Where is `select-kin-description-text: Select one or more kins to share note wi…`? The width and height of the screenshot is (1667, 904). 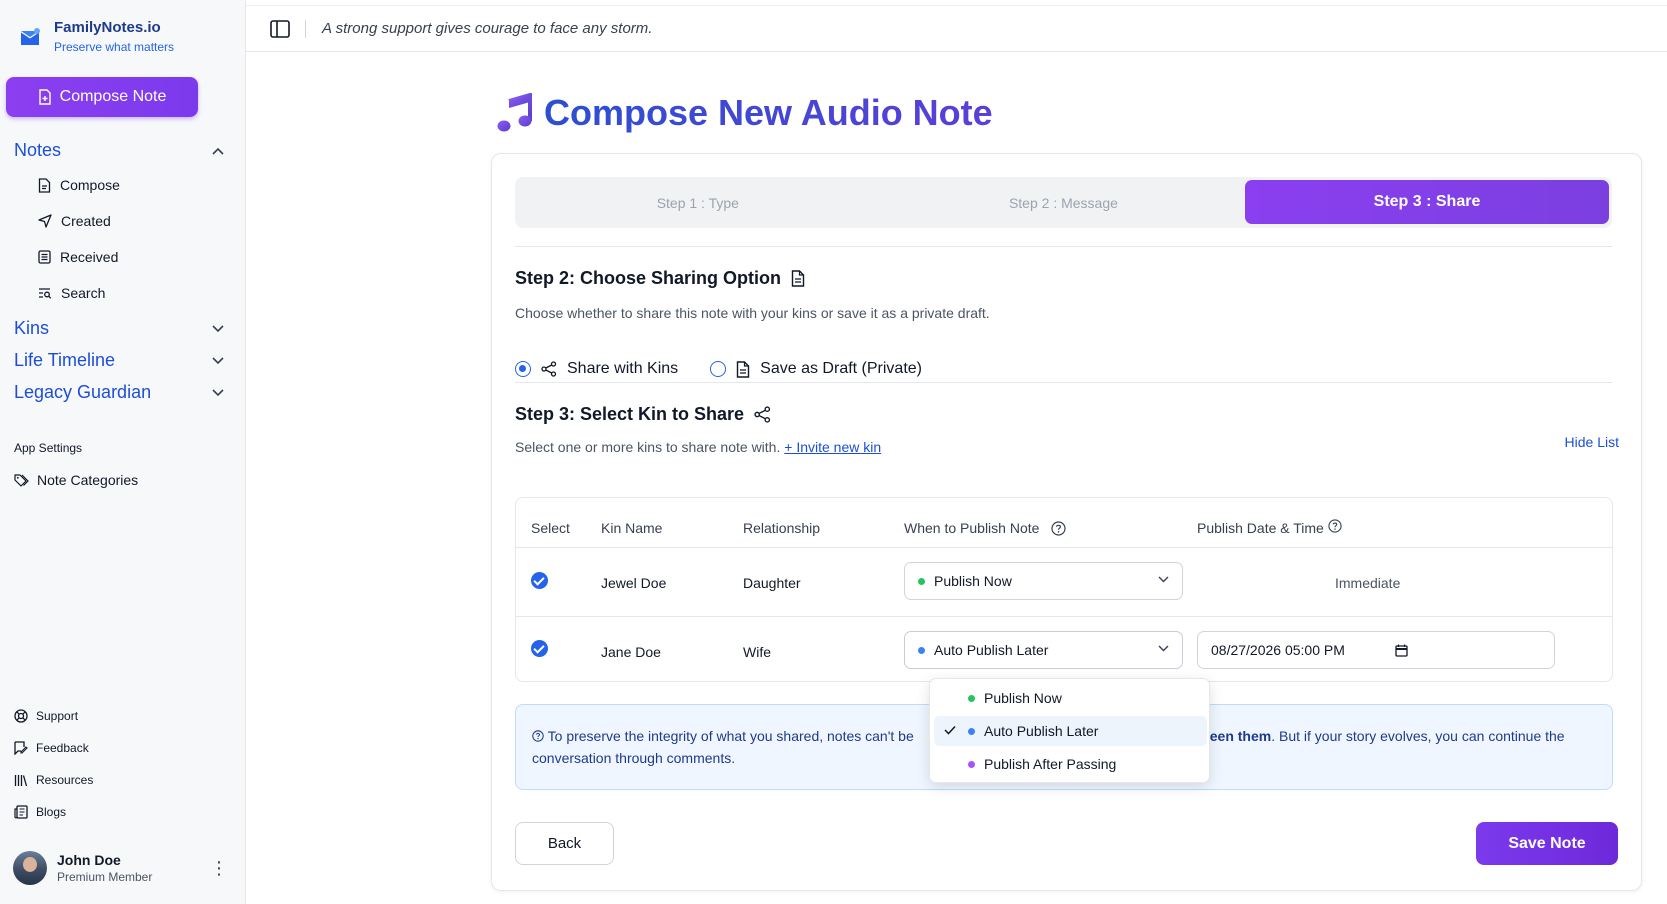
select-kin-description-text: Select one or more kins to share note wi… is located at coordinates (648, 447).